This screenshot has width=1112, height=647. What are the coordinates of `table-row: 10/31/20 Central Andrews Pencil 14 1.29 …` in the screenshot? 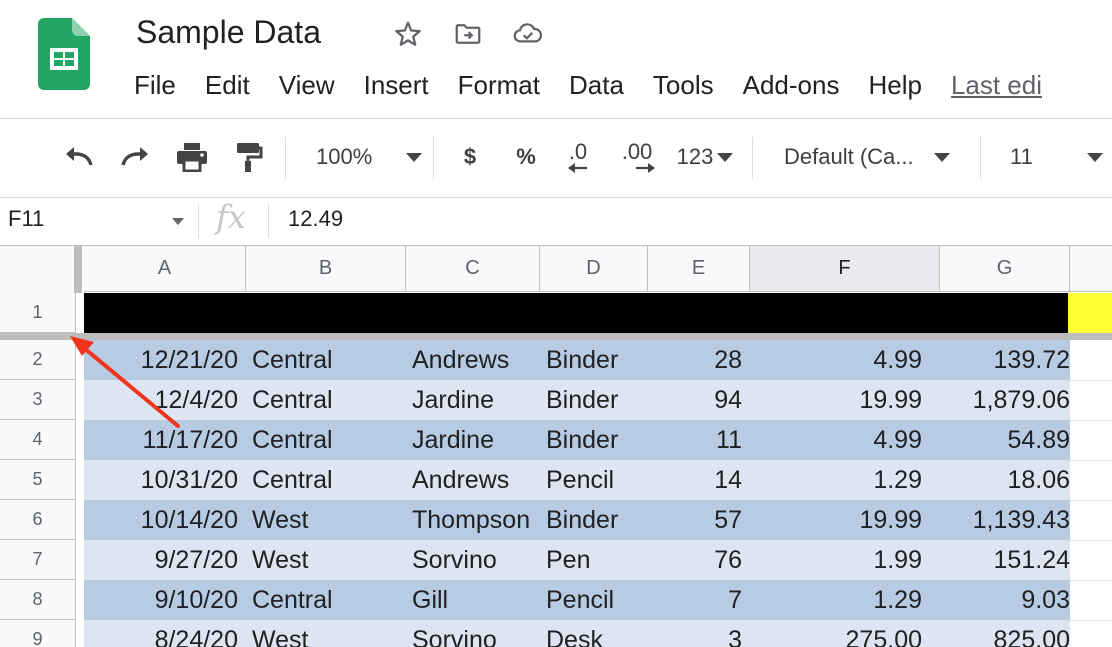 It's located at (577, 480).